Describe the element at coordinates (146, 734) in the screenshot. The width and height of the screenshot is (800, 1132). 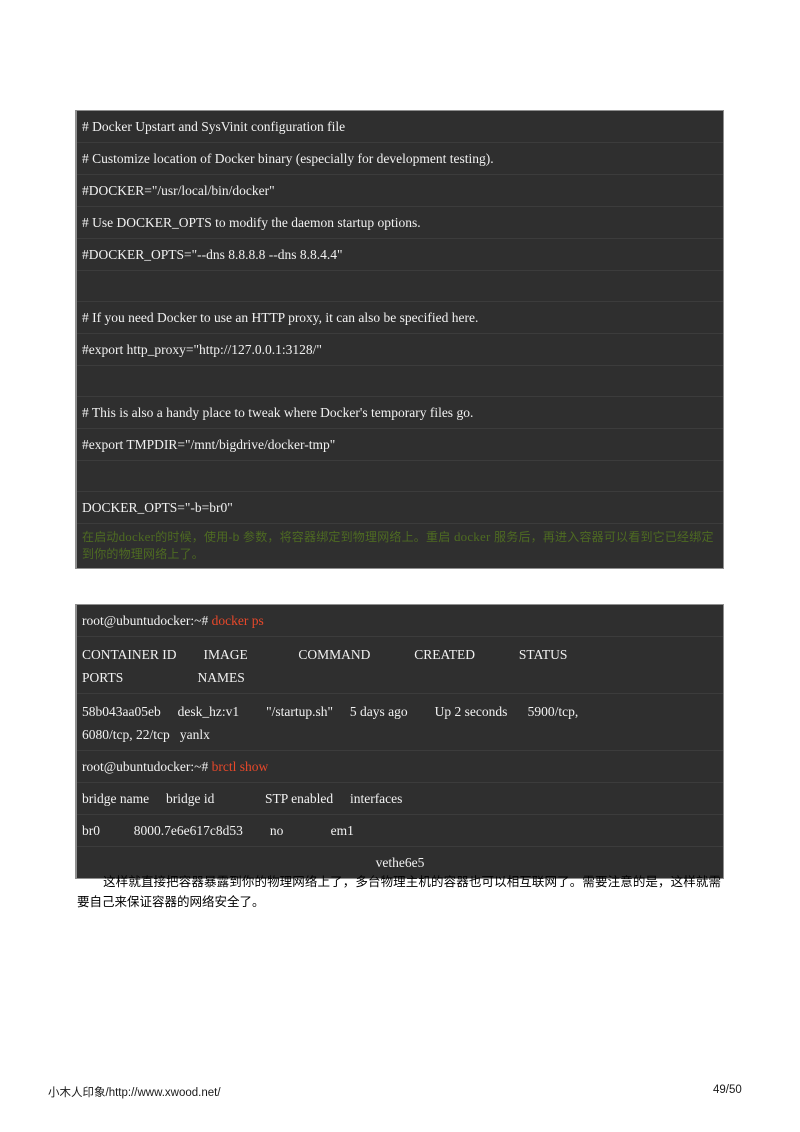
I see `docker-ps-row-line-2: 6080/tcp, 22/tcp yanlx` at that location.